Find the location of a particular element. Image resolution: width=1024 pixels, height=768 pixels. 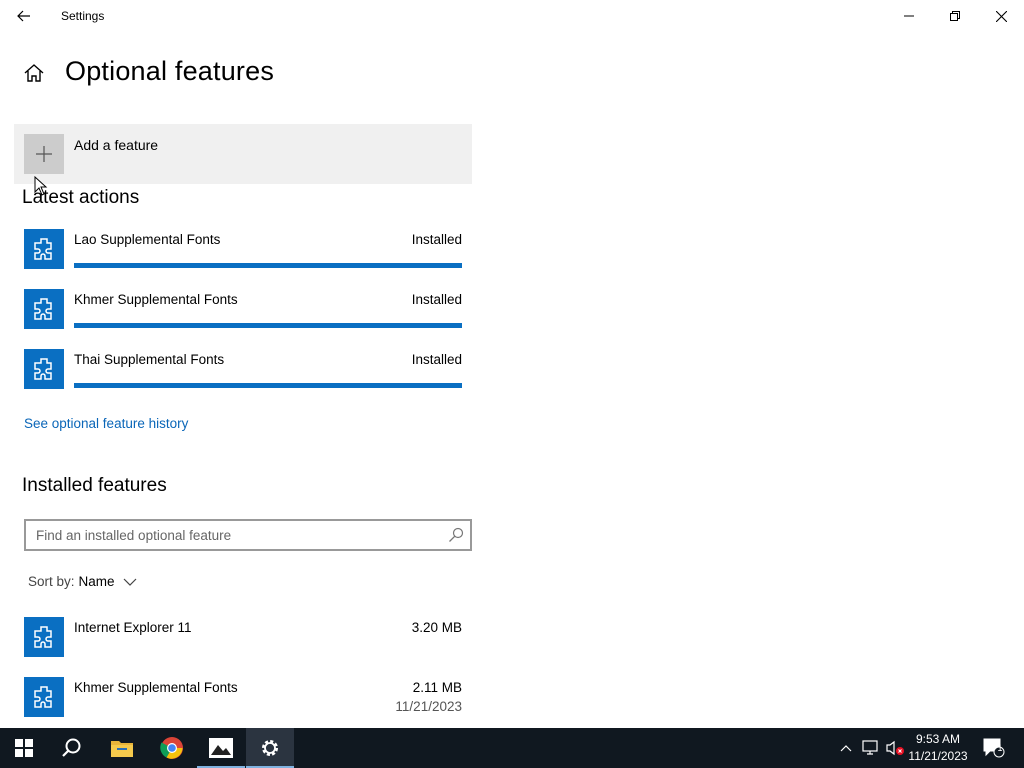

home-button is located at coordinates (34, 73).